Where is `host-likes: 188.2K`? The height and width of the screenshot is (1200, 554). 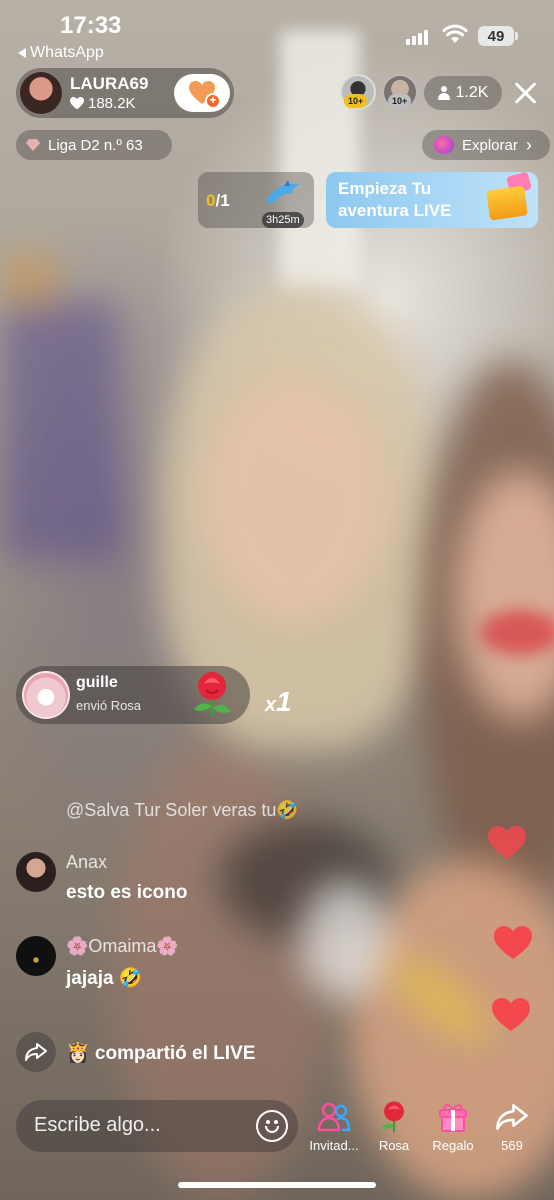
host-likes: 188.2K is located at coordinates (103, 103).